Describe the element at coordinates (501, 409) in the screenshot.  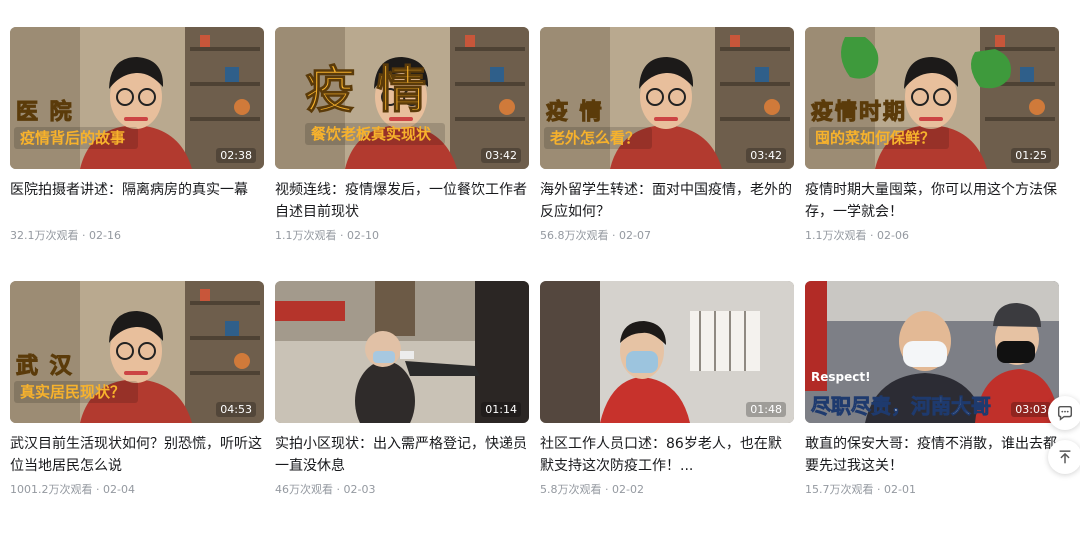
I see `video-duration: 01:14` at that location.